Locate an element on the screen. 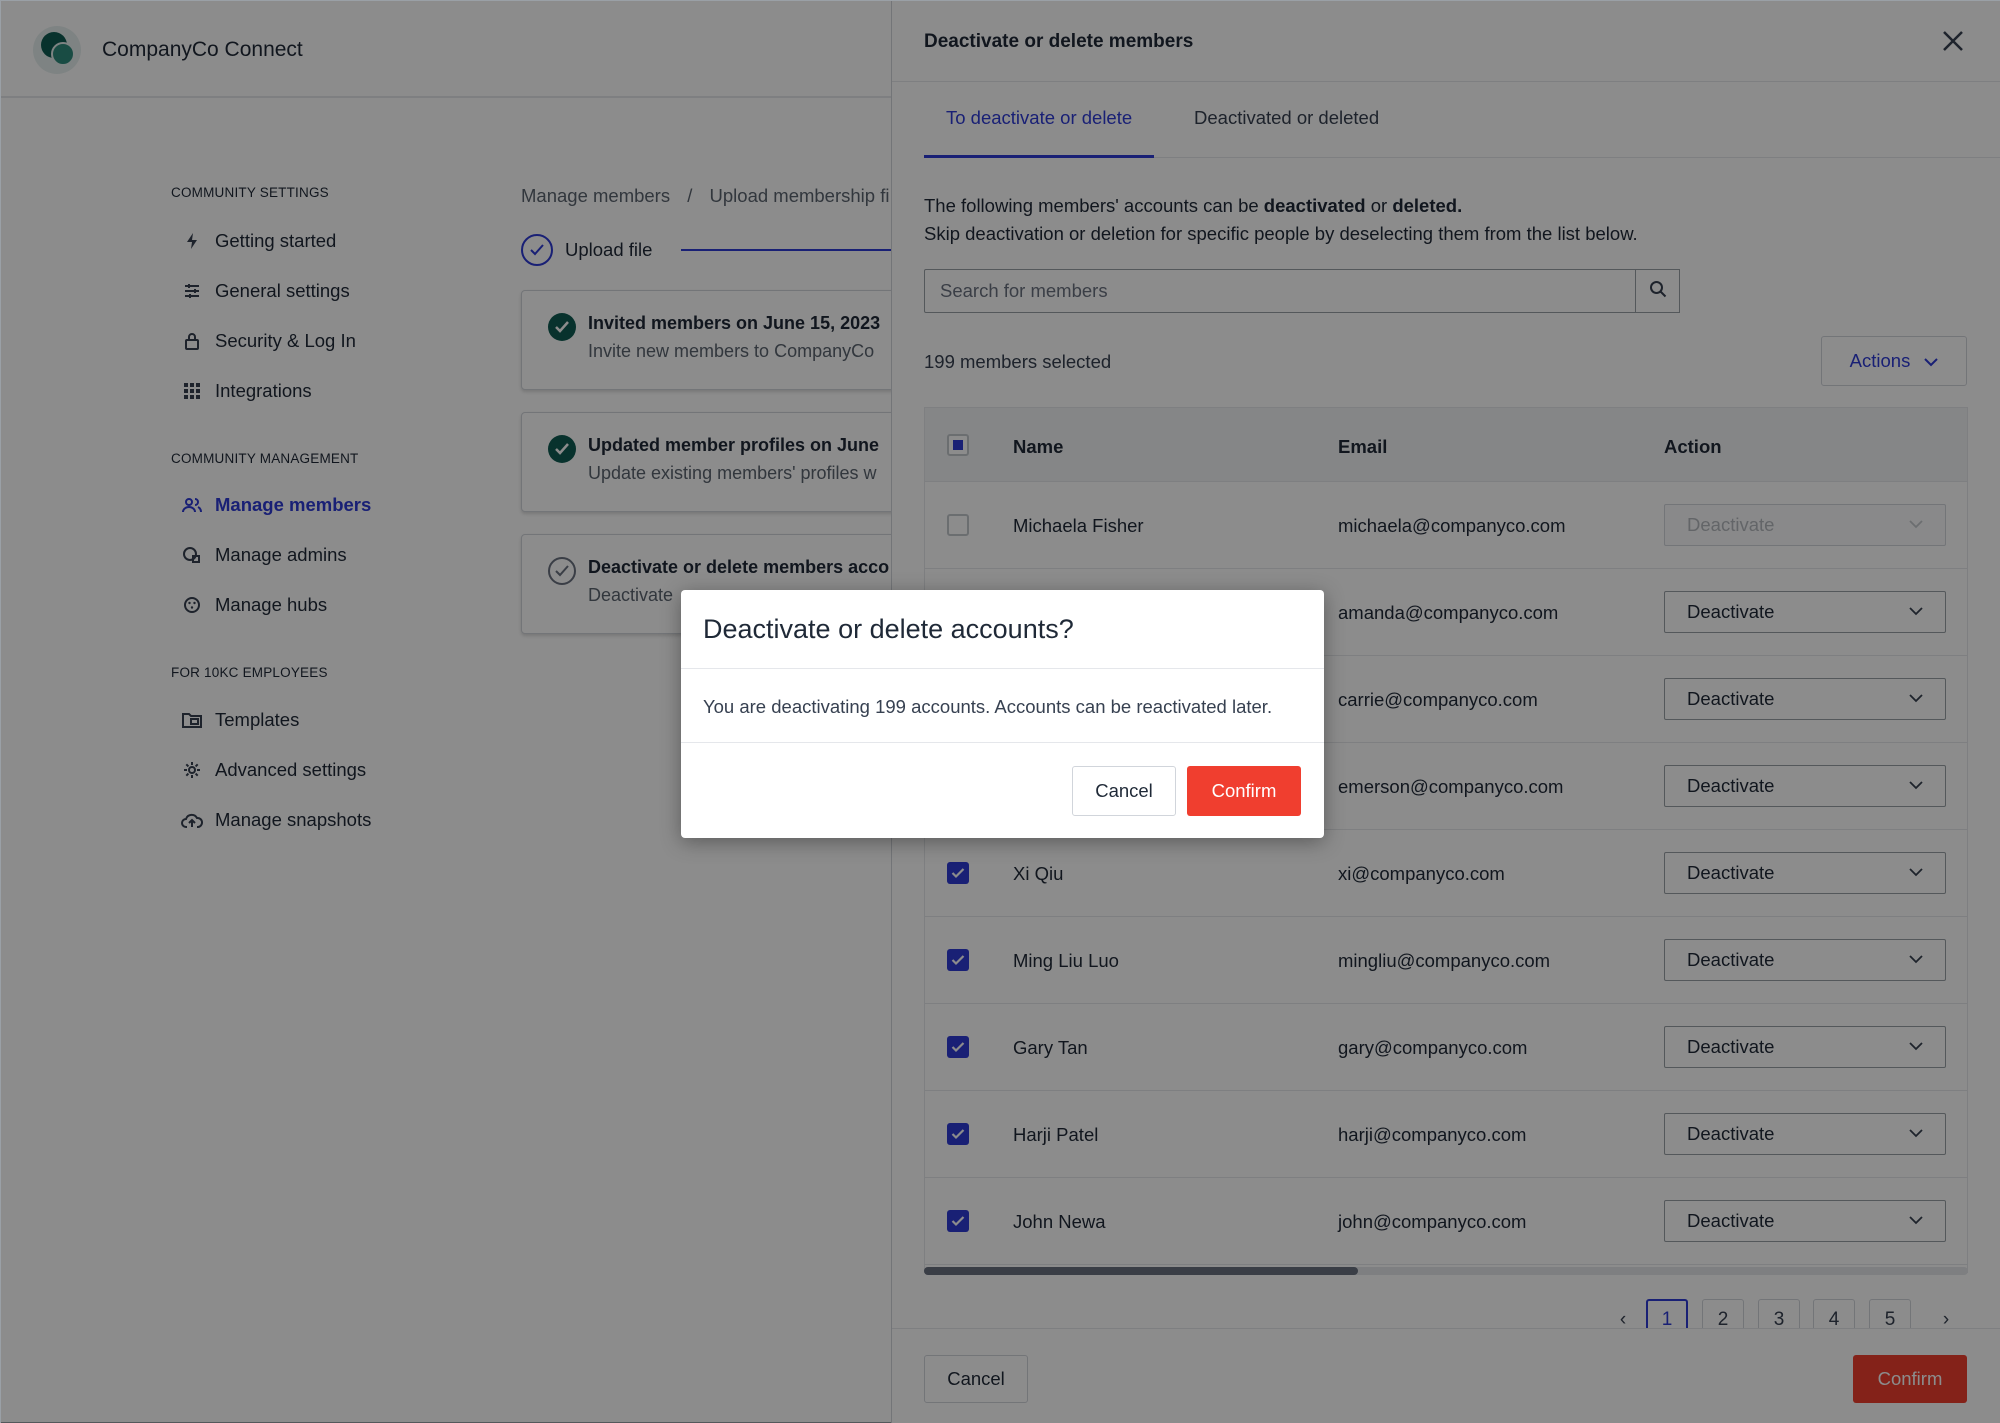 The height and width of the screenshot is (1423, 2000). dialog-confirm-button: Confirm is located at coordinates (1244, 791).